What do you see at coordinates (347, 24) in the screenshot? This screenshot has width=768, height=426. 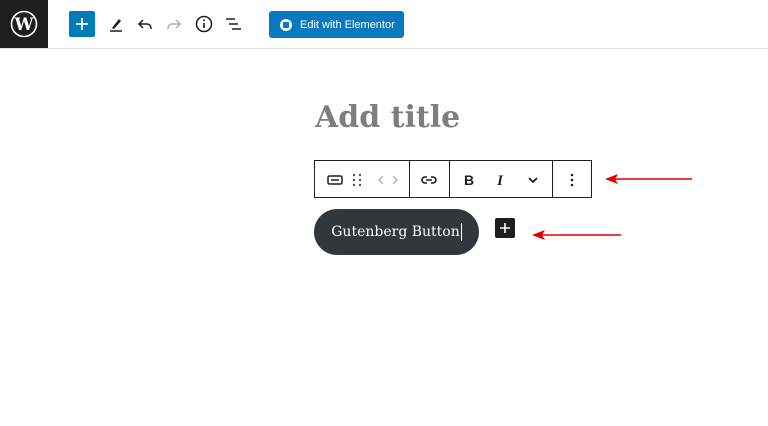 I see `elementor-button-label: Edit with Elementor` at bounding box center [347, 24].